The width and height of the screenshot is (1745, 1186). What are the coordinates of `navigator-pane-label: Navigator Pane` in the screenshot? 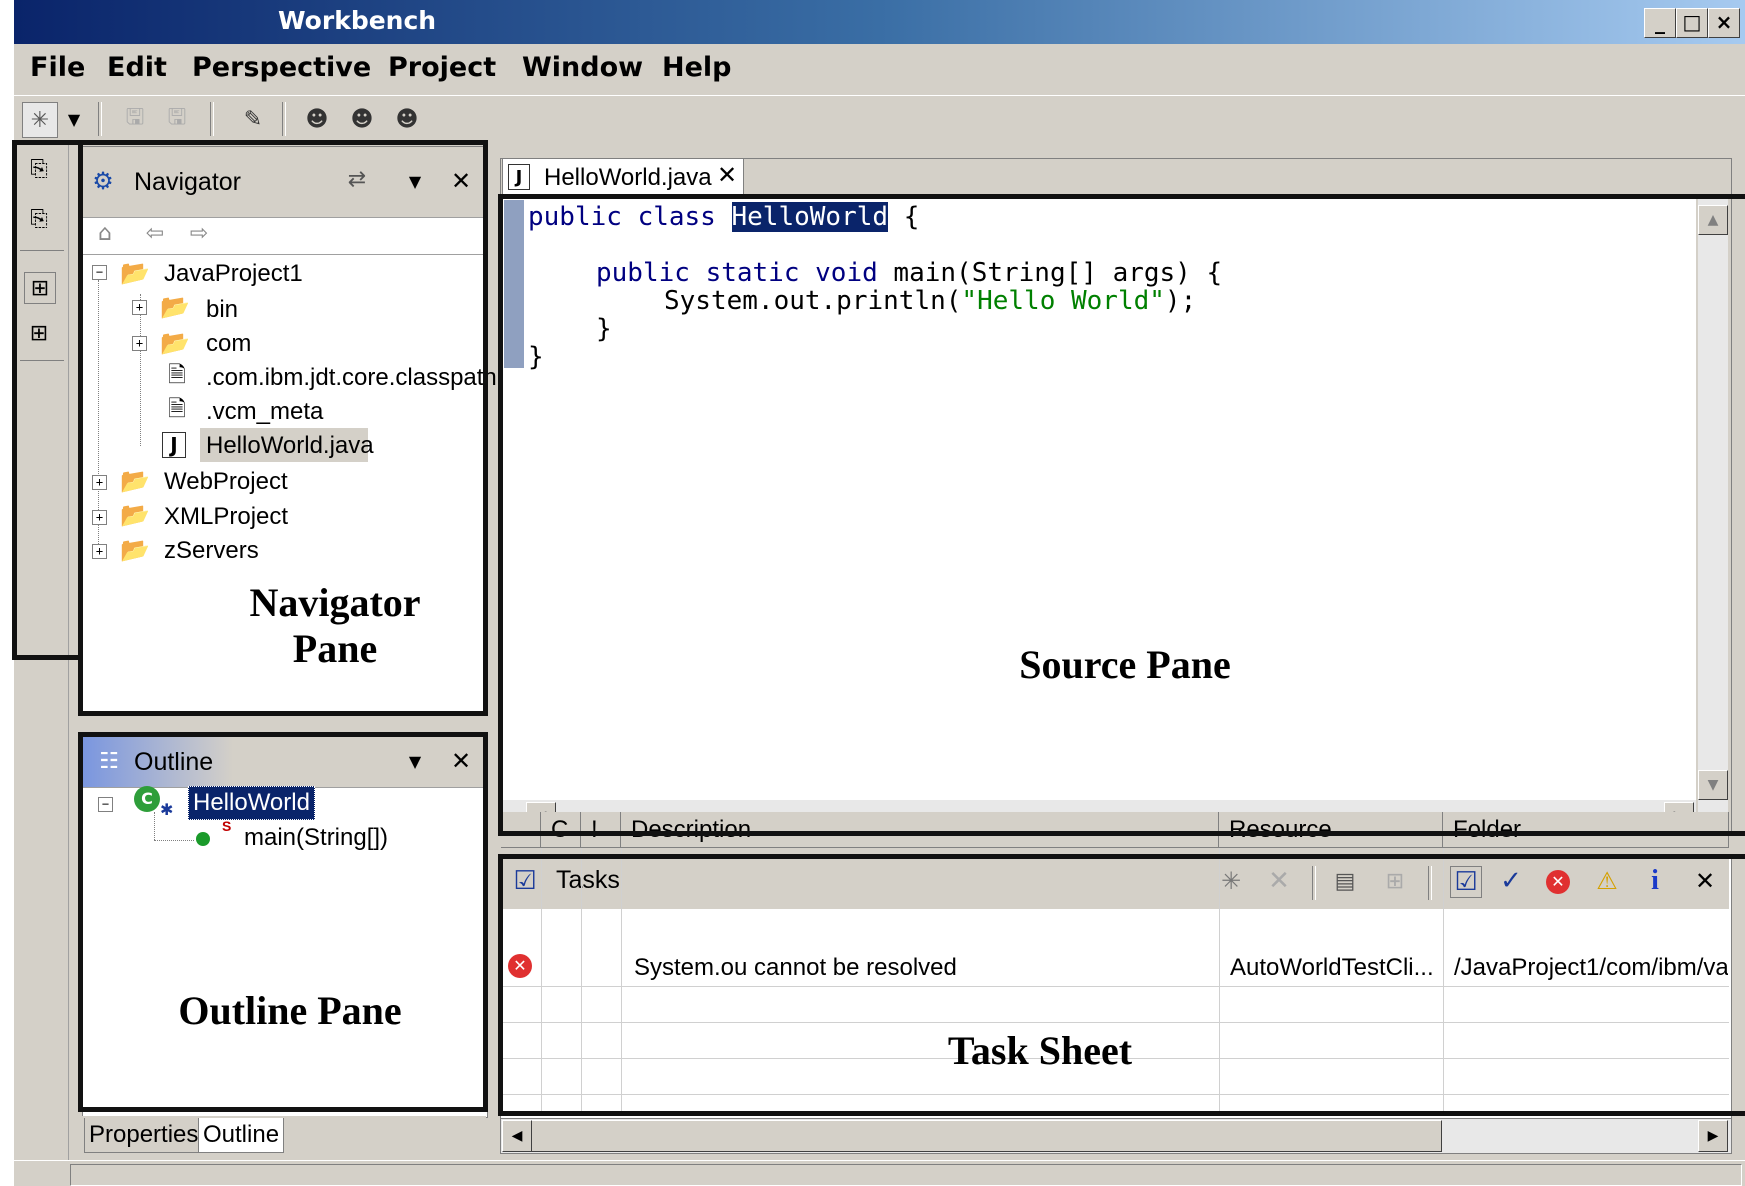 It's located at (335, 625).